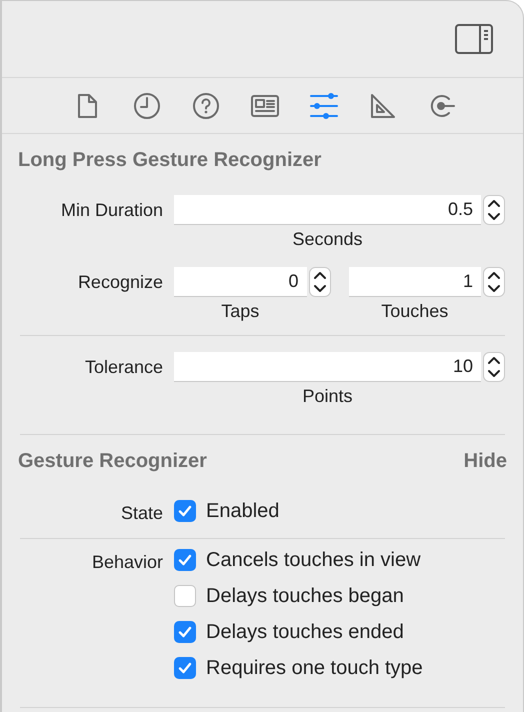  I want to click on sliders-icon, so click(324, 105).